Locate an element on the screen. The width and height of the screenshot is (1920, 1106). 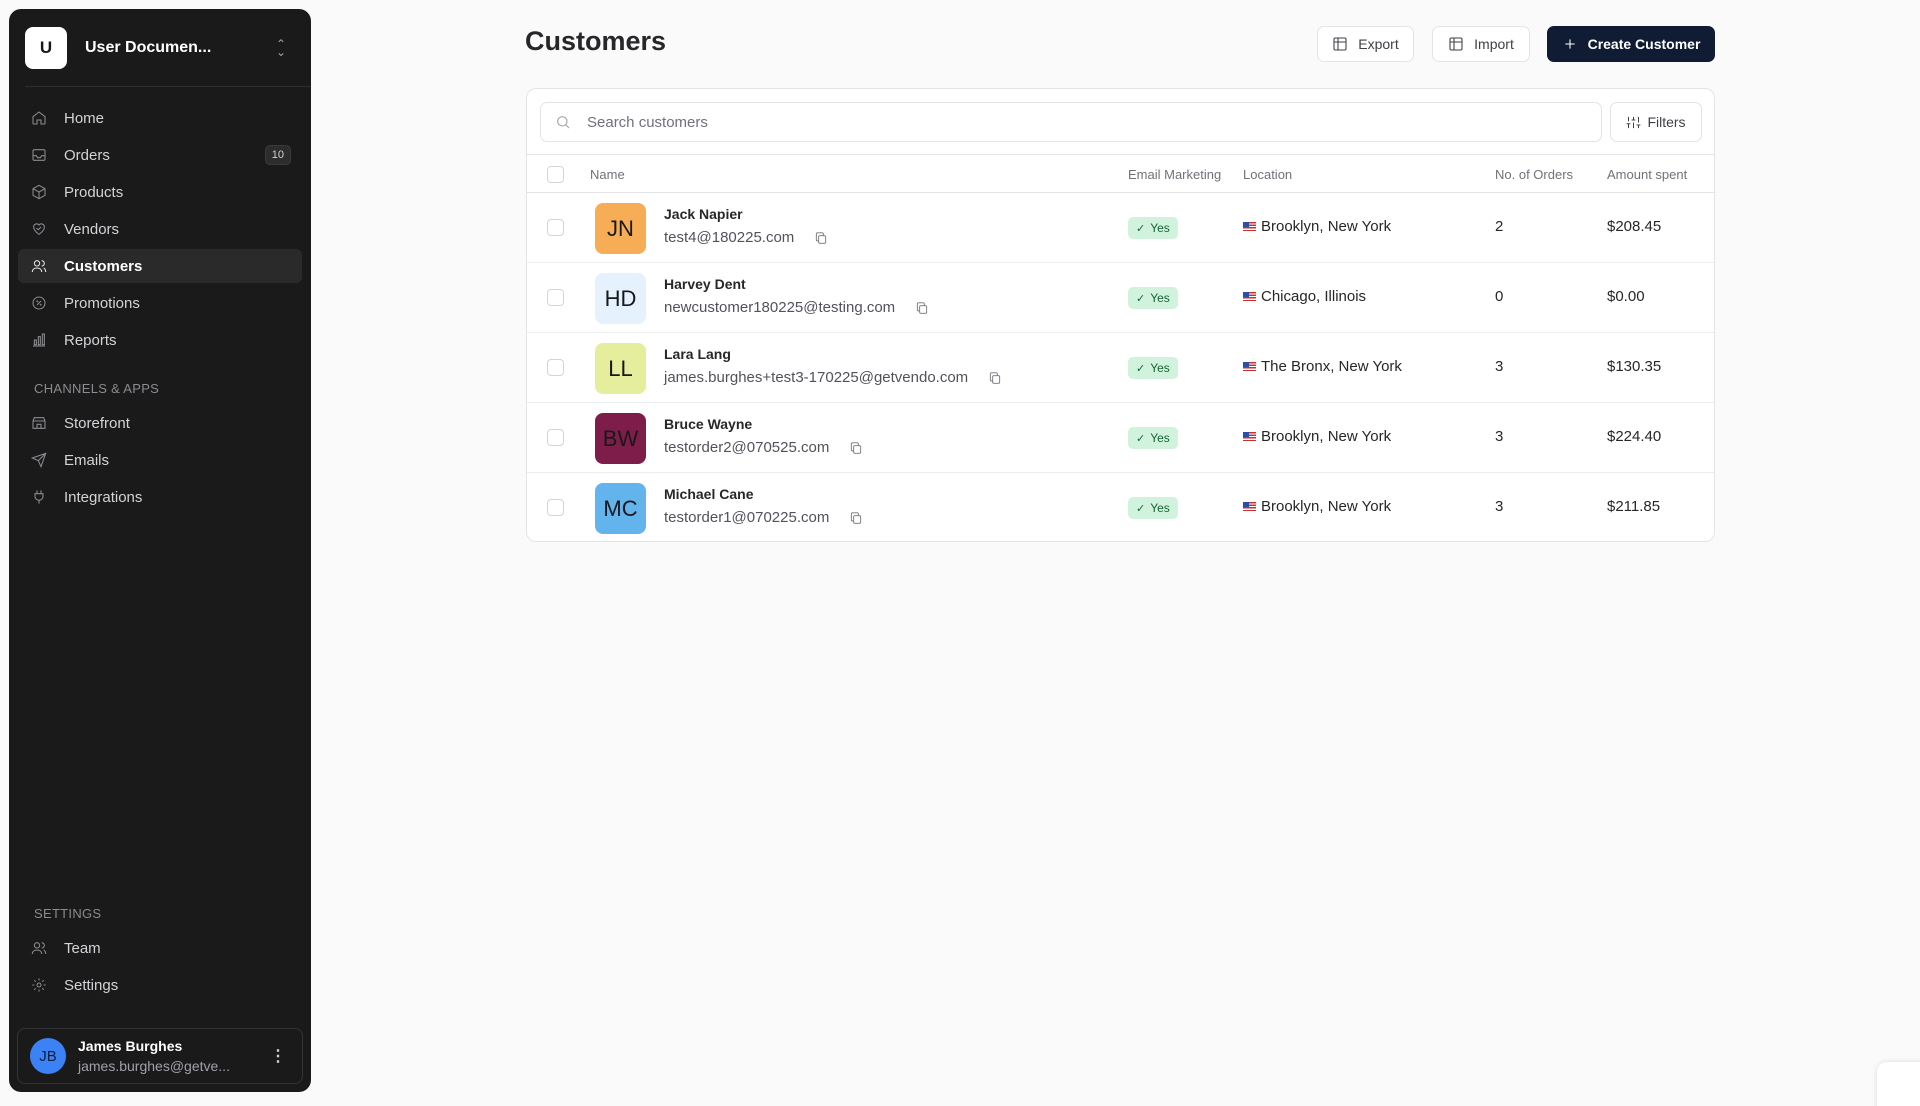
sidebar-item-team: Team is located at coordinates (160, 948).